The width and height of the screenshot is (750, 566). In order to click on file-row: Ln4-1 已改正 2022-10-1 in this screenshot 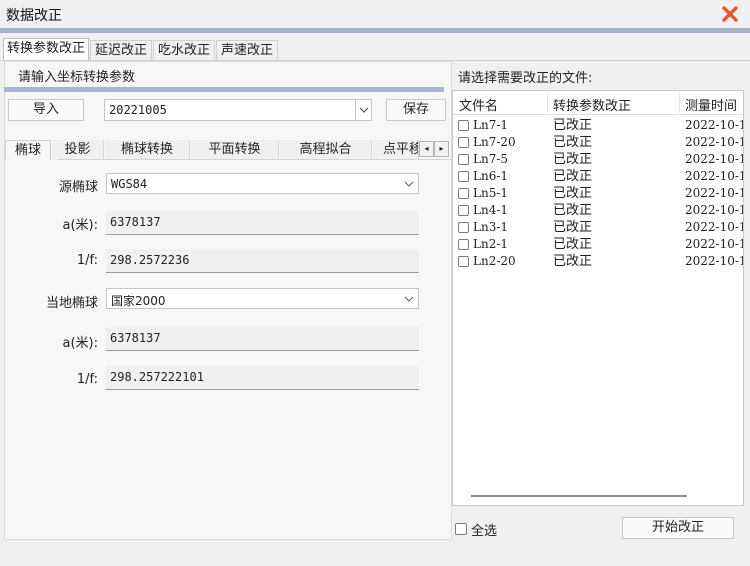, I will do `click(598, 210)`.